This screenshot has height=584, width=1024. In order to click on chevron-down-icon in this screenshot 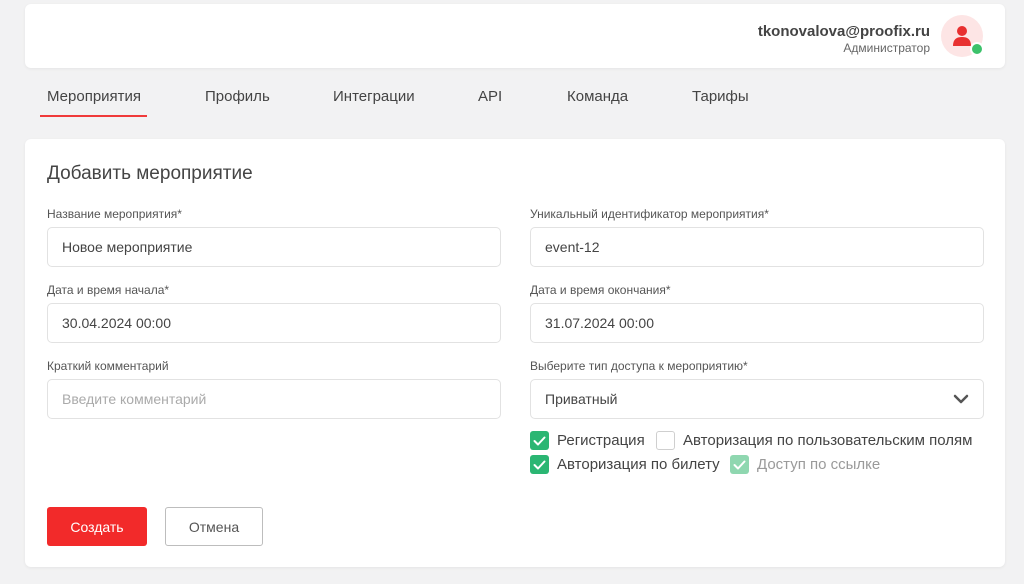, I will do `click(961, 399)`.